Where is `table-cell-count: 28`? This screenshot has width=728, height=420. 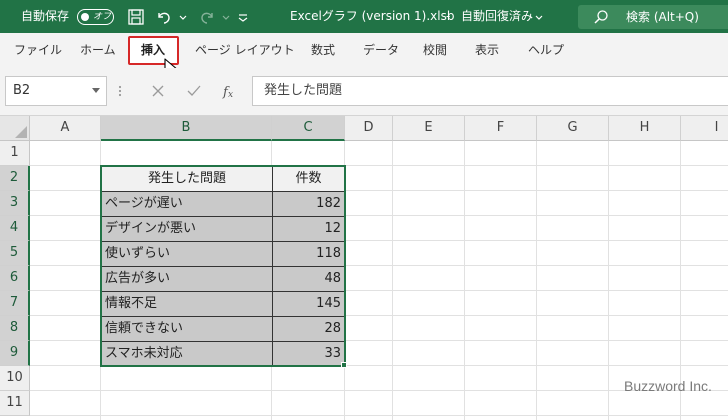 table-cell-count: 28 is located at coordinates (308, 329).